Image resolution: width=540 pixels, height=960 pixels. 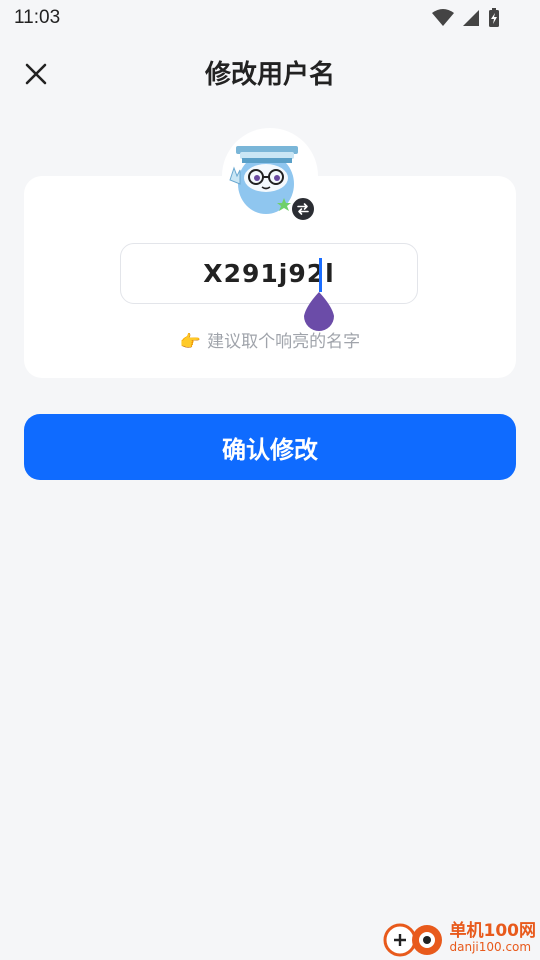 What do you see at coordinates (490, 946) in the screenshot?
I see `watermark-url: danji100.com` at bounding box center [490, 946].